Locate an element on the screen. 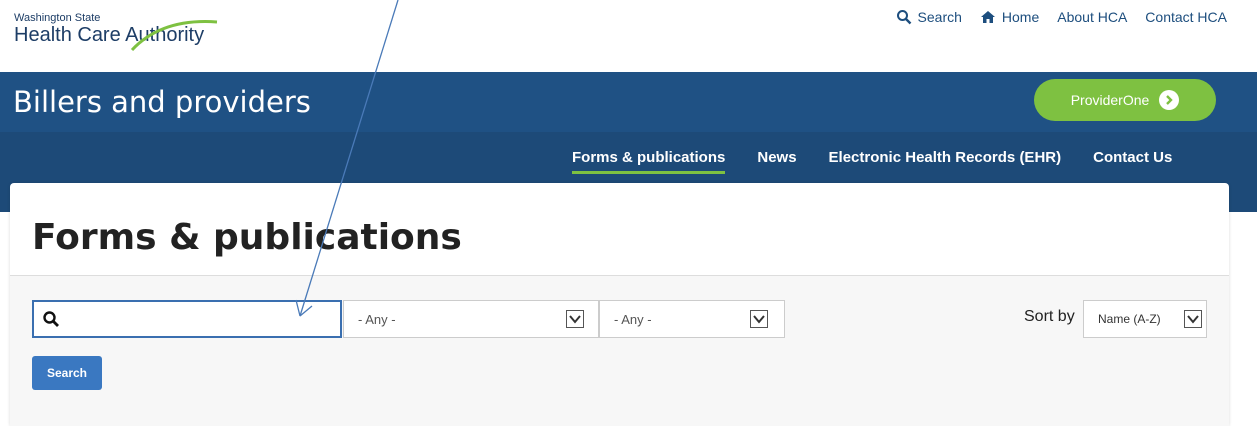 This screenshot has width=1257, height=426. providerone-button: ProviderOne is located at coordinates (1125, 100).